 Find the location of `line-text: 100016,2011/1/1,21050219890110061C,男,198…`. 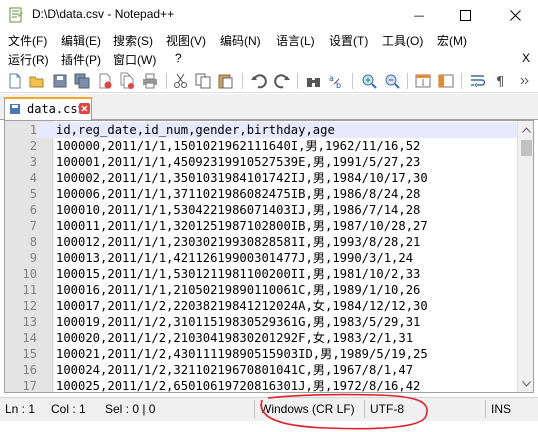

line-text: 100016,2011/1/1,21050219890110061C,男,198… is located at coordinates (238, 290).